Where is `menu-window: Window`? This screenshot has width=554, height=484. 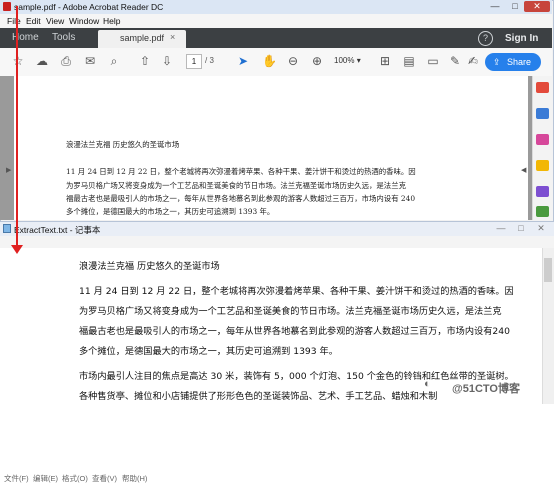 menu-window: Window is located at coordinates (84, 21).